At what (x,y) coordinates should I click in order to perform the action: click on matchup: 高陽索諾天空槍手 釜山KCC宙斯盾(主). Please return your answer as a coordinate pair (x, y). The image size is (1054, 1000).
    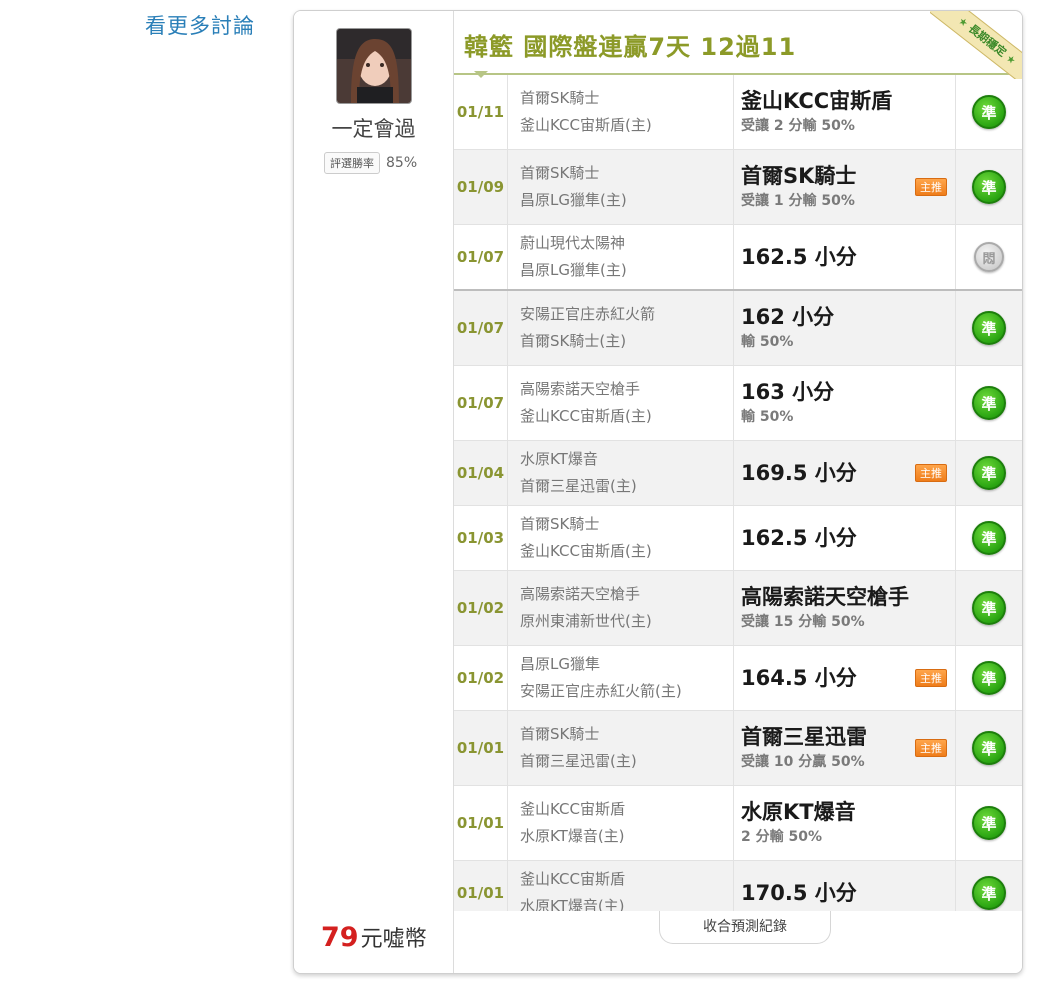
    Looking at the image, I should click on (621, 403).